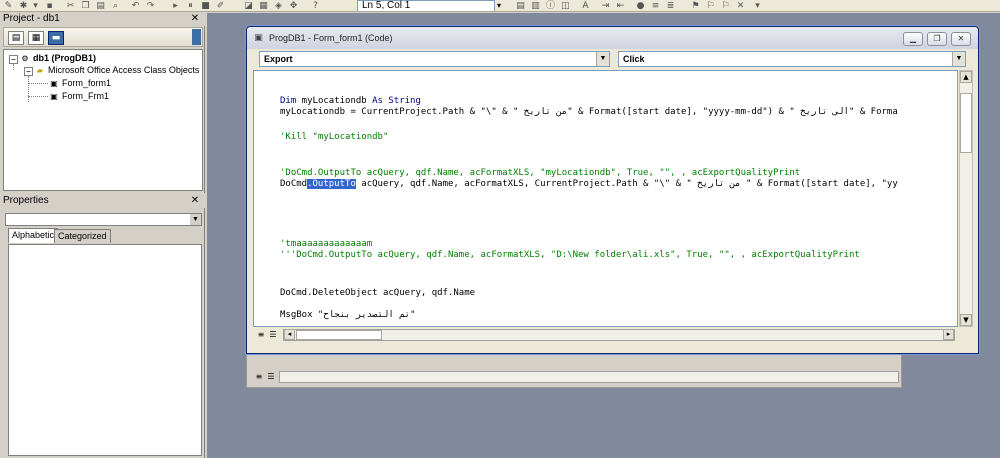 The image size is (1000, 458). I want to click on tree-item: ▣ Form_Frm1, so click(79, 96).